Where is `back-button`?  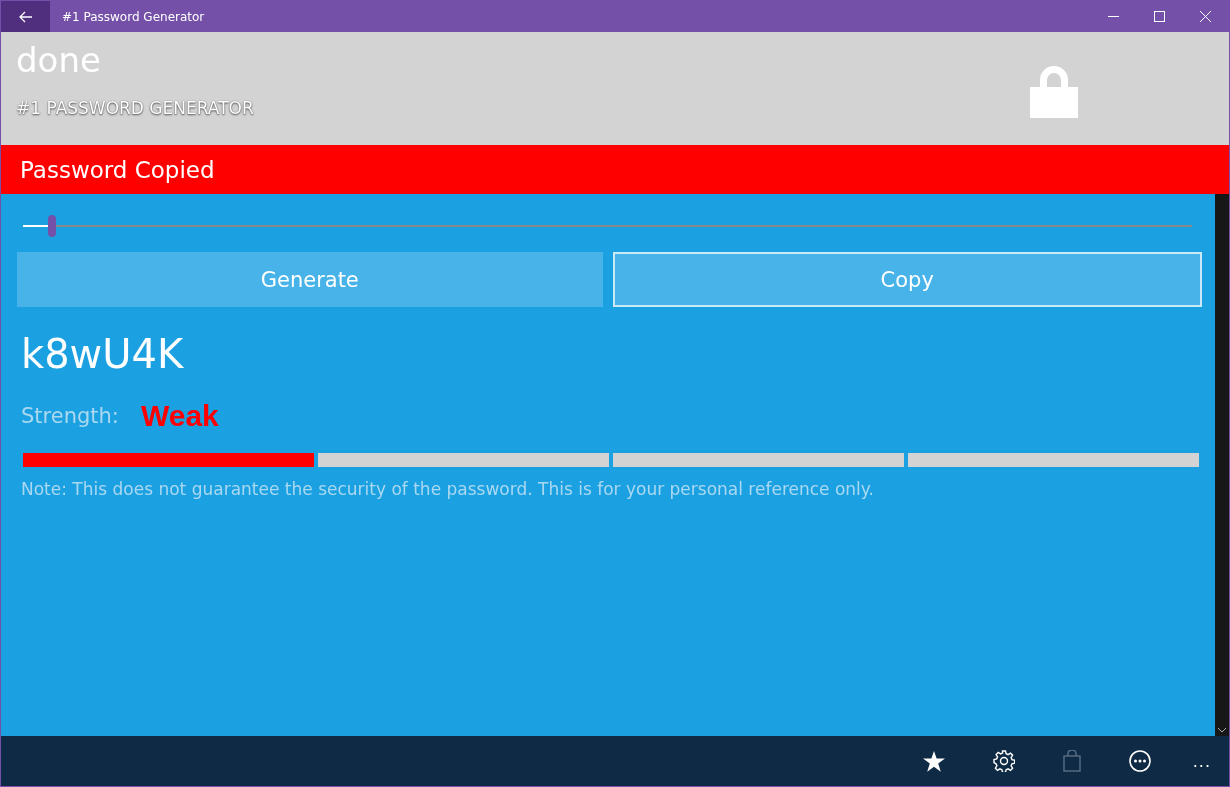
back-button is located at coordinates (25, 16).